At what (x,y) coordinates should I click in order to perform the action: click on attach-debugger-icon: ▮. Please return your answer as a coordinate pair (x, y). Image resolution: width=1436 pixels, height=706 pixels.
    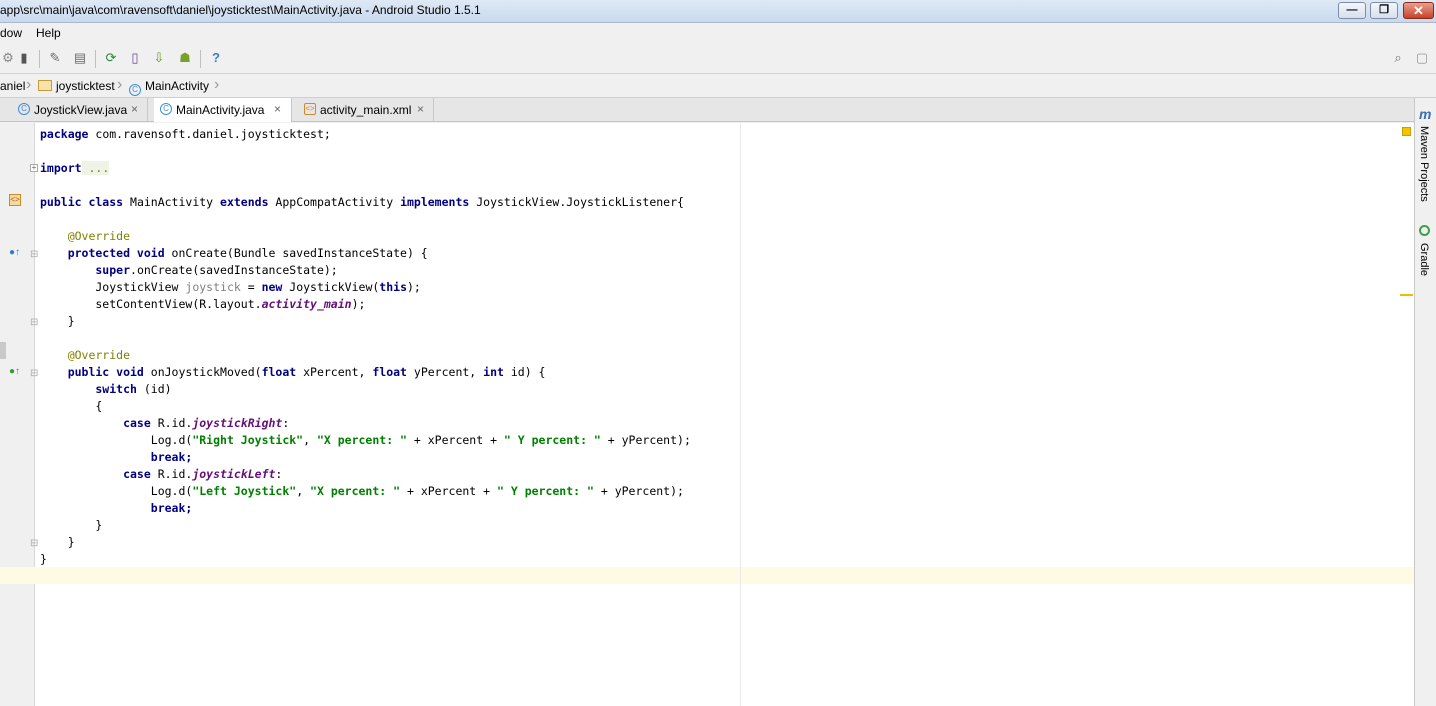
    Looking at the image, I should click on (24, 58).